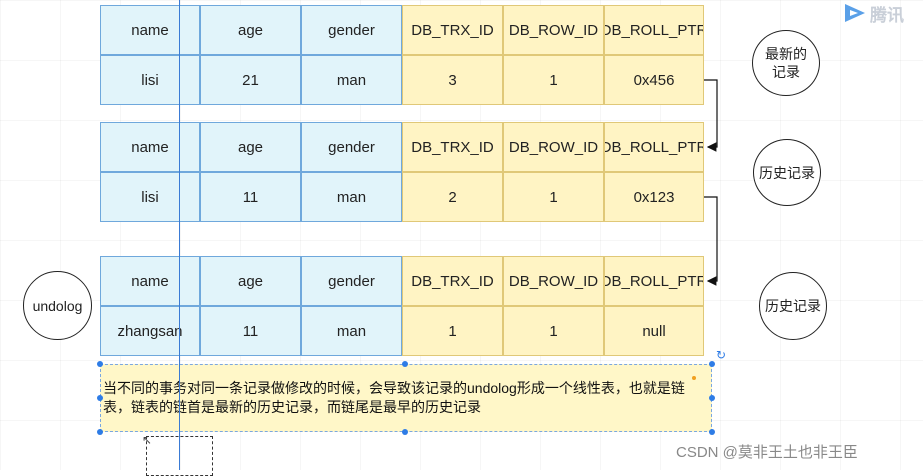  I want to click on circle-latest-record: 最新的记录, so click(786, 63).